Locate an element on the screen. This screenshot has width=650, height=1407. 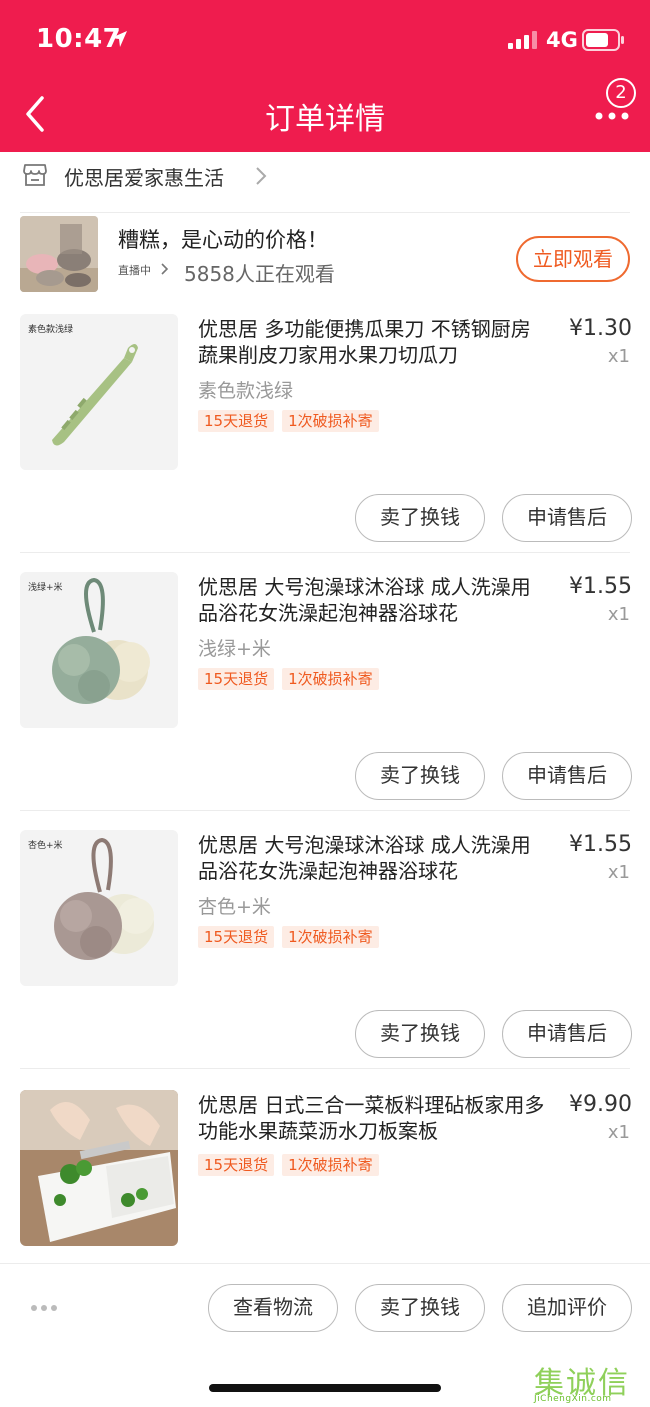
product-variant: 素色款浅绿 is located at coordinates (246, 391).